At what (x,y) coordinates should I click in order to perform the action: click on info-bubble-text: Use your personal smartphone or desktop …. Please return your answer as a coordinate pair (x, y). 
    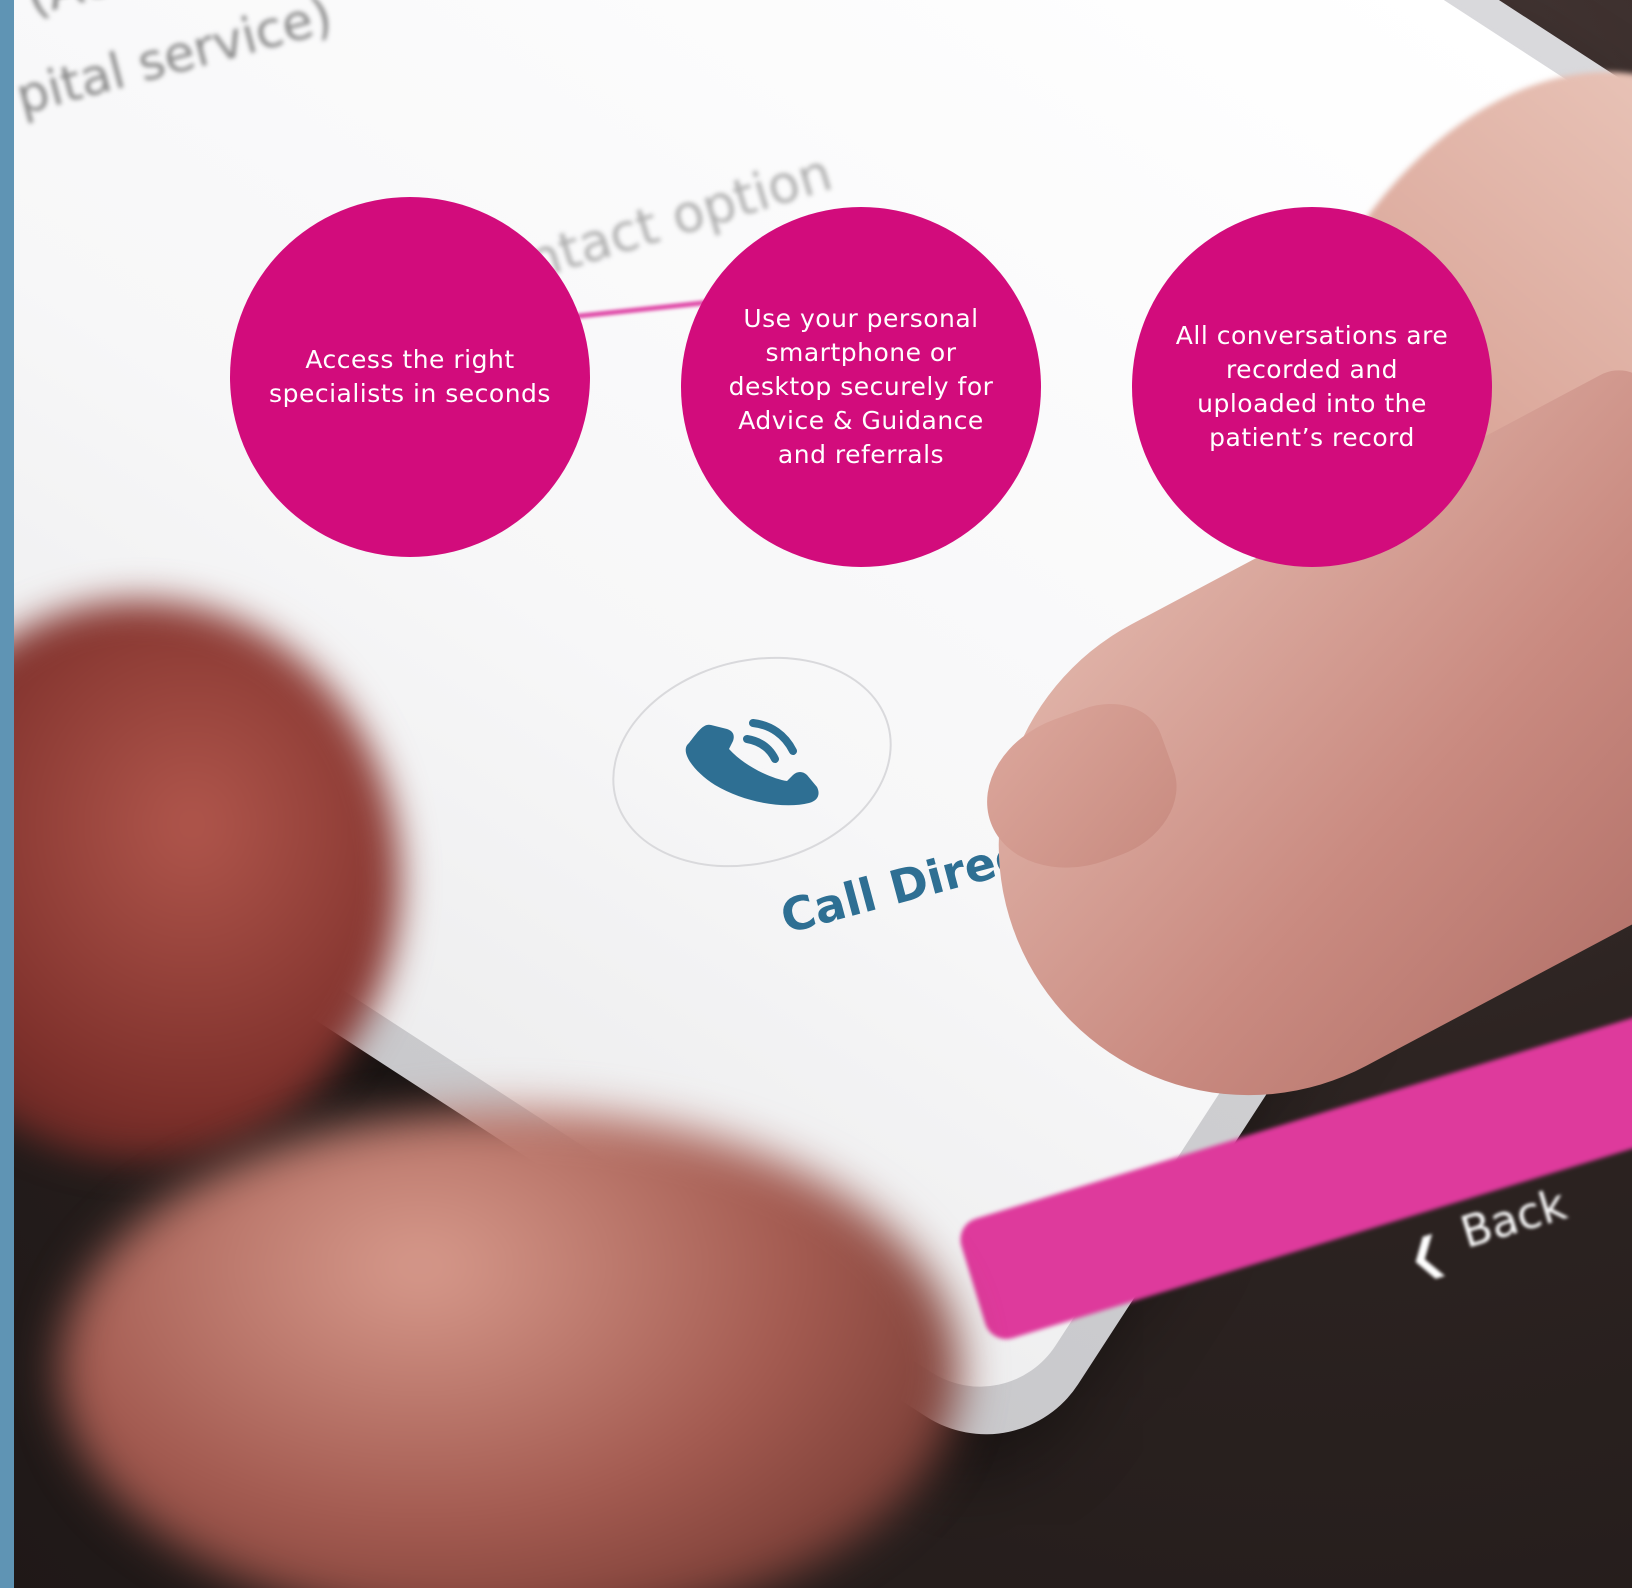
    Looking at the image, I should click on (861, 386).